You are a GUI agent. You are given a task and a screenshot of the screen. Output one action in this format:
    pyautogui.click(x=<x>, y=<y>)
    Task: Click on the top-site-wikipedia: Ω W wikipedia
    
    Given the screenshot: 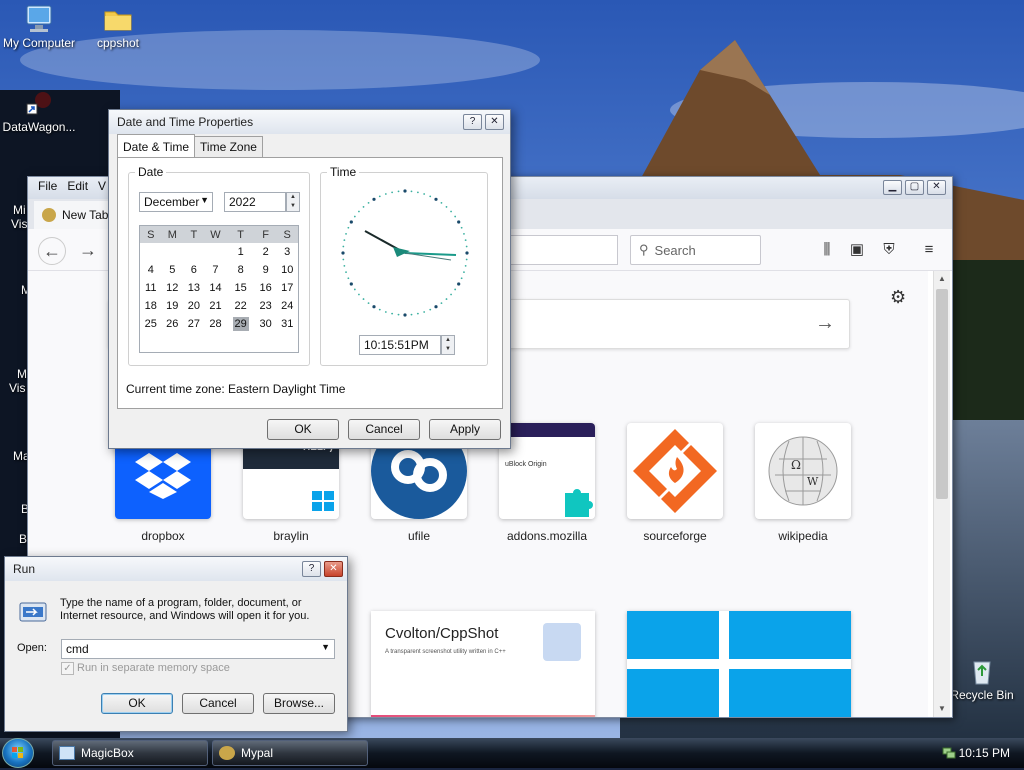 What is the action you would take?
    pyautogui.click(x=803, y=483)
    